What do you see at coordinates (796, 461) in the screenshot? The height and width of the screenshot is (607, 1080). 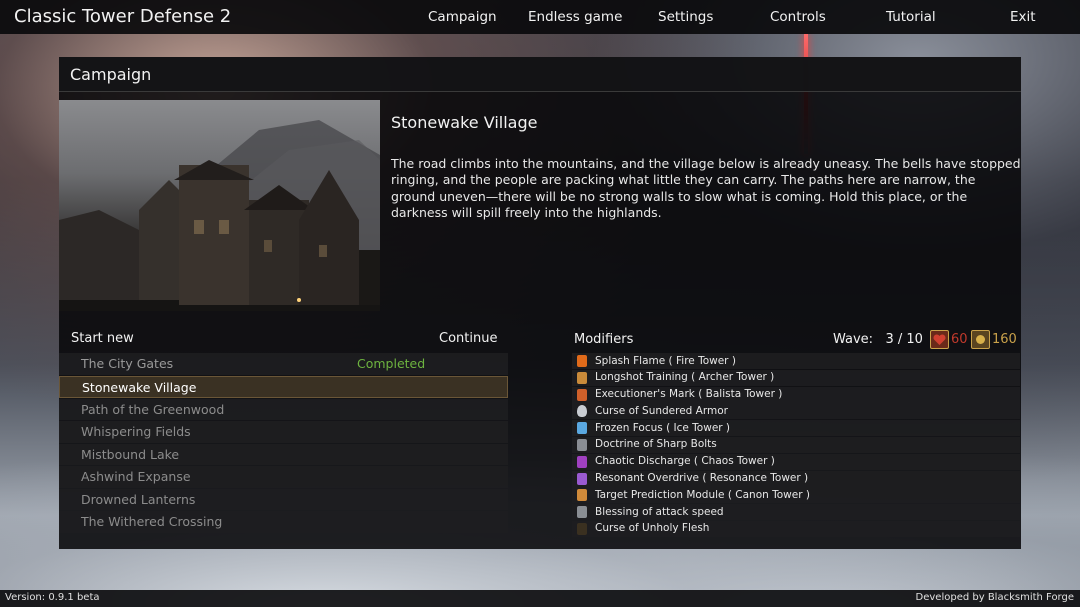 I see `modifier-row: Chaotic Discharge ( Chaos Tower )` at bounding box center [796, 461].